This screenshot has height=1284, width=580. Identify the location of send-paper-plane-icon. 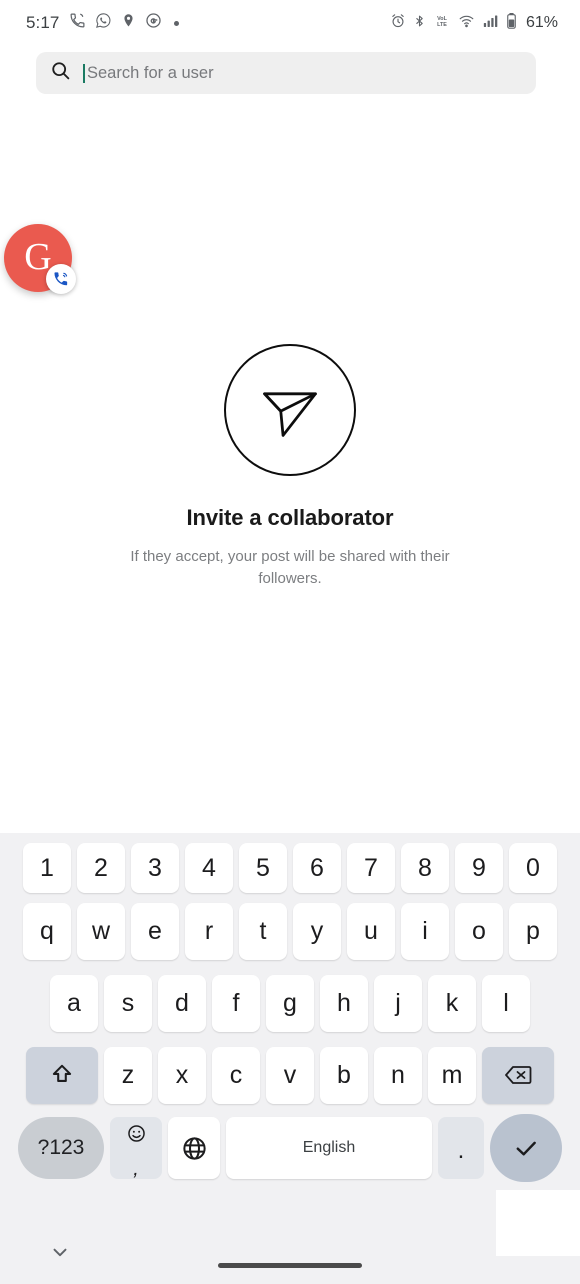
(290, 410).